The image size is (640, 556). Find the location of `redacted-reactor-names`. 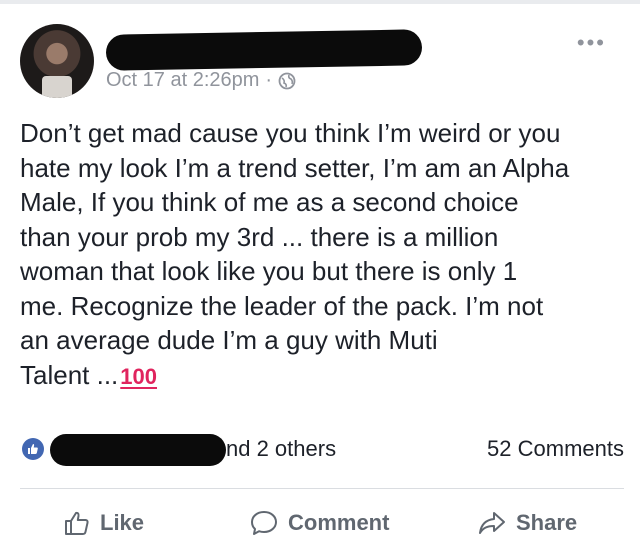

redacted-reactor-names is located at coordinates (138, 450).